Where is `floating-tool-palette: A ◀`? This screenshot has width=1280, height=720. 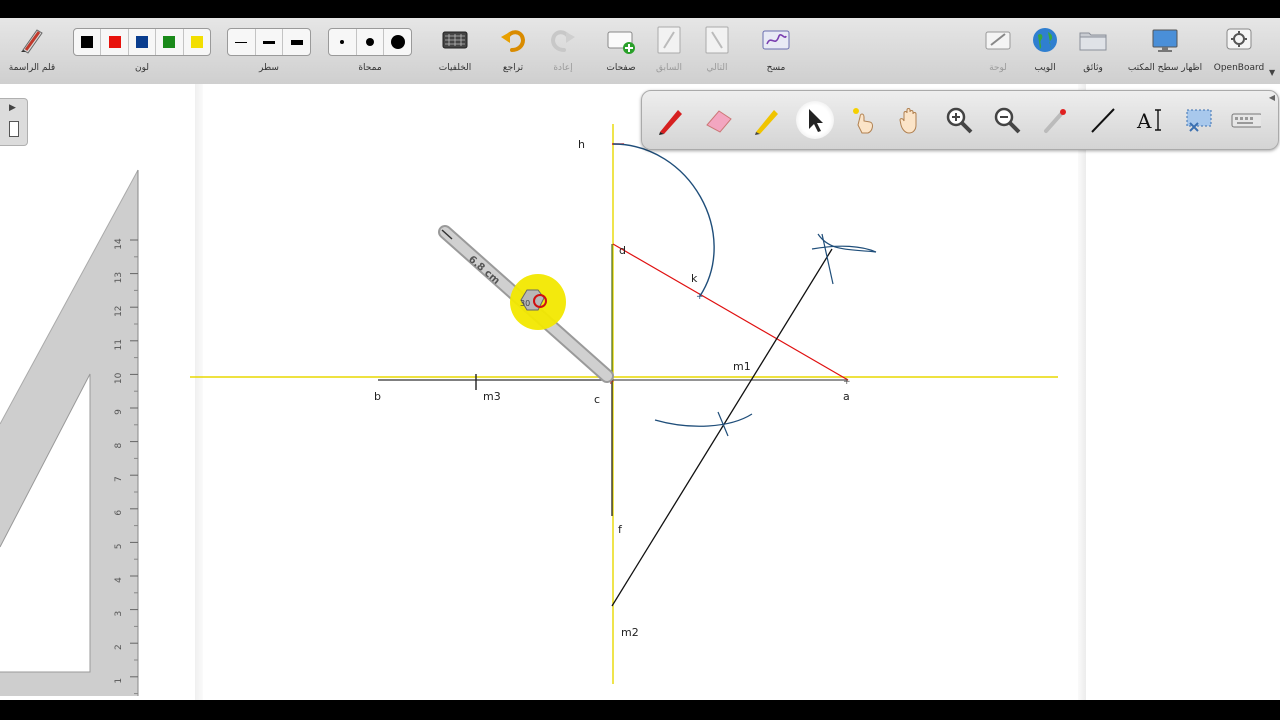 floating-tool-palette: A ◀ is located at coordinates (960, 120).